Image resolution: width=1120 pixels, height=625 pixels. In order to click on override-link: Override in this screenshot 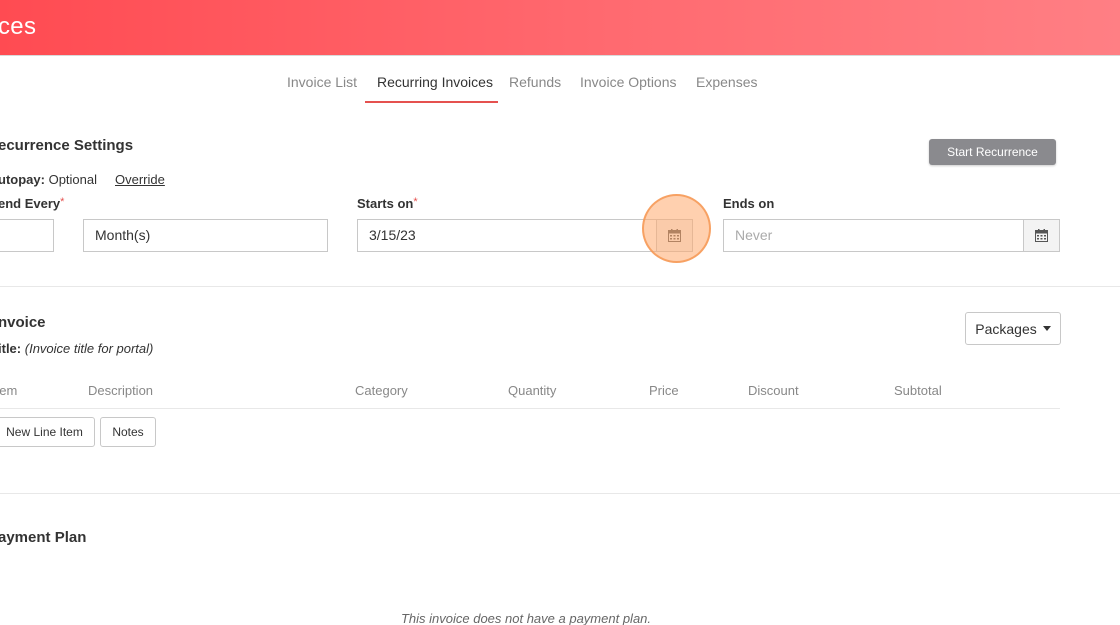, I will do `click(140, 179)`.